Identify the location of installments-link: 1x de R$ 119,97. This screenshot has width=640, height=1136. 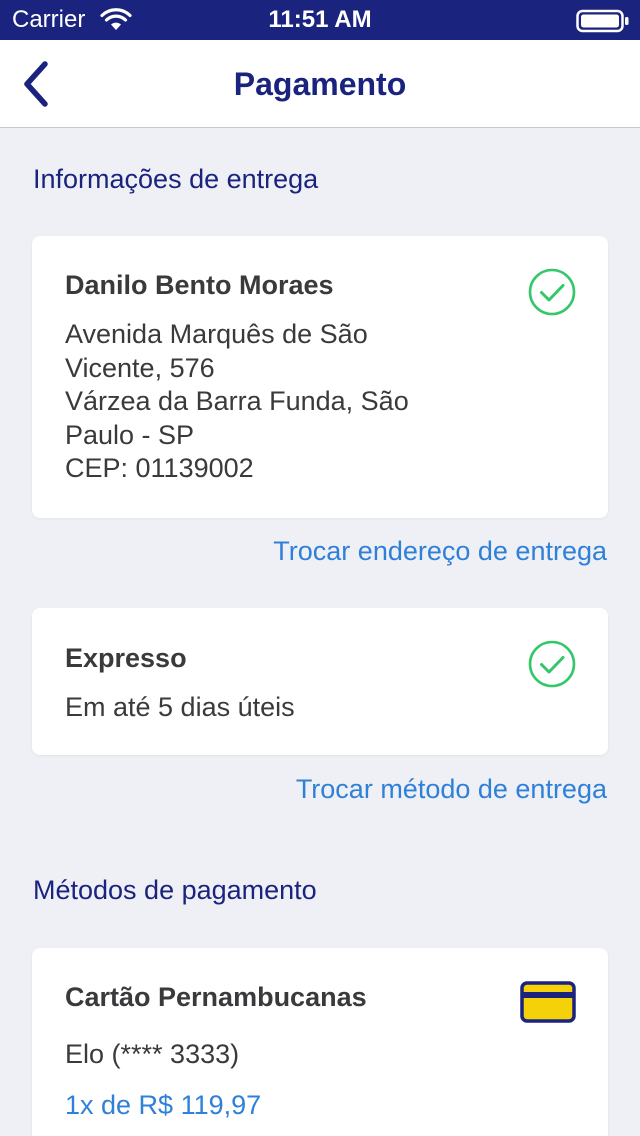
(163, 1105).